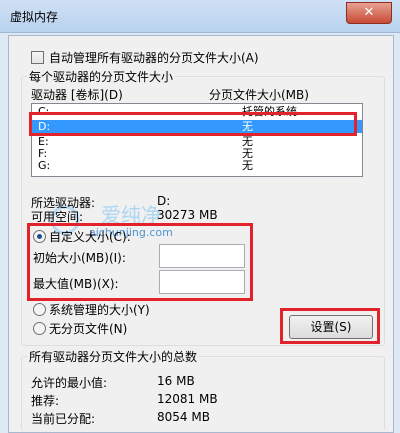  What do you see at coordinates (34, 17) in the screenshot?
I see `window-title: 虚拟内存` at bounding box center [34, 17].